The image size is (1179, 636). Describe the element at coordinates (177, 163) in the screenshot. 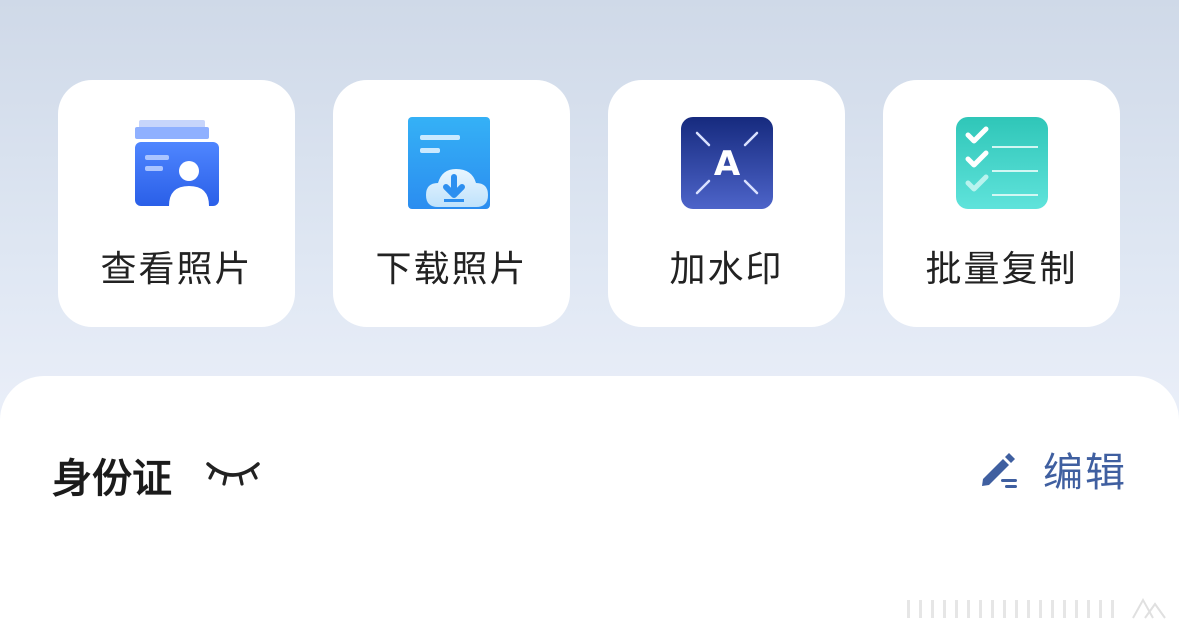

I see `id-card-icon` at that location.